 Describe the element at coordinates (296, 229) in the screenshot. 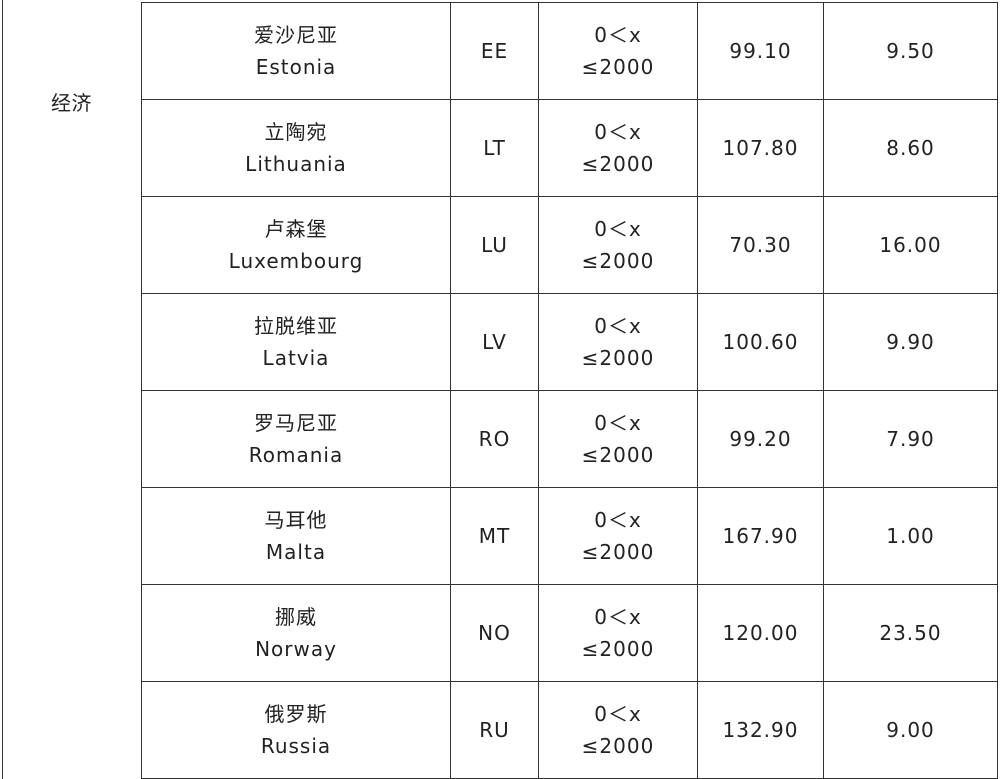

I see `country-name-cn: 卢森堡` at that location.